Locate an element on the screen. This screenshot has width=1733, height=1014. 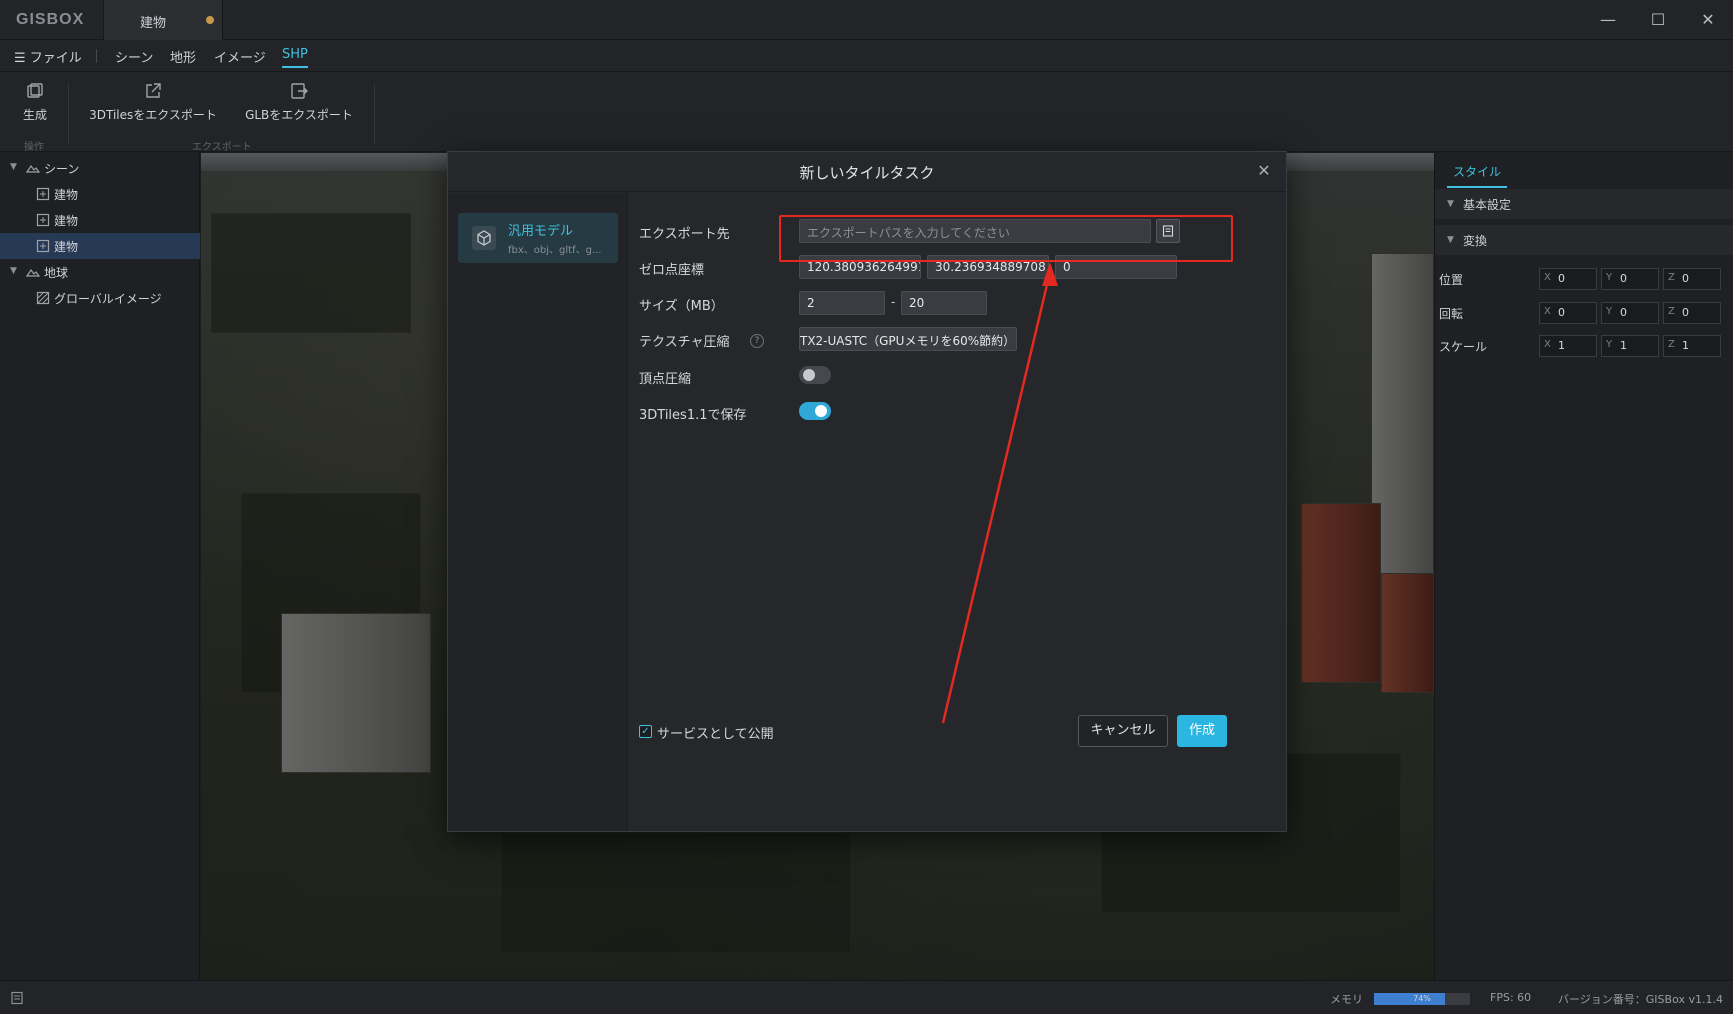
document-tab: 建物 is located at coordinates (163, 20).